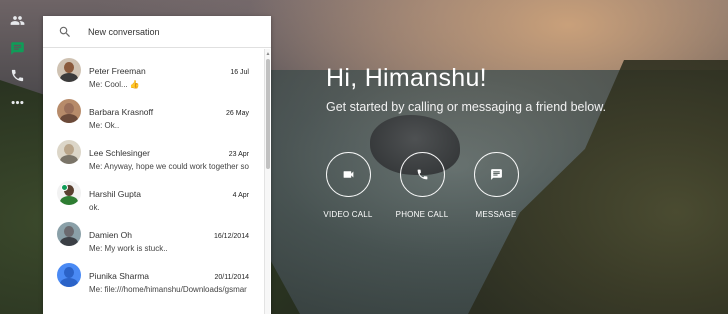 The height and width of the screenshot is (314, 728). Describe the element at coordinates (114, 84) in the screenshot. I see `conversation-snippet: Me: Cool... 👍` at that location.